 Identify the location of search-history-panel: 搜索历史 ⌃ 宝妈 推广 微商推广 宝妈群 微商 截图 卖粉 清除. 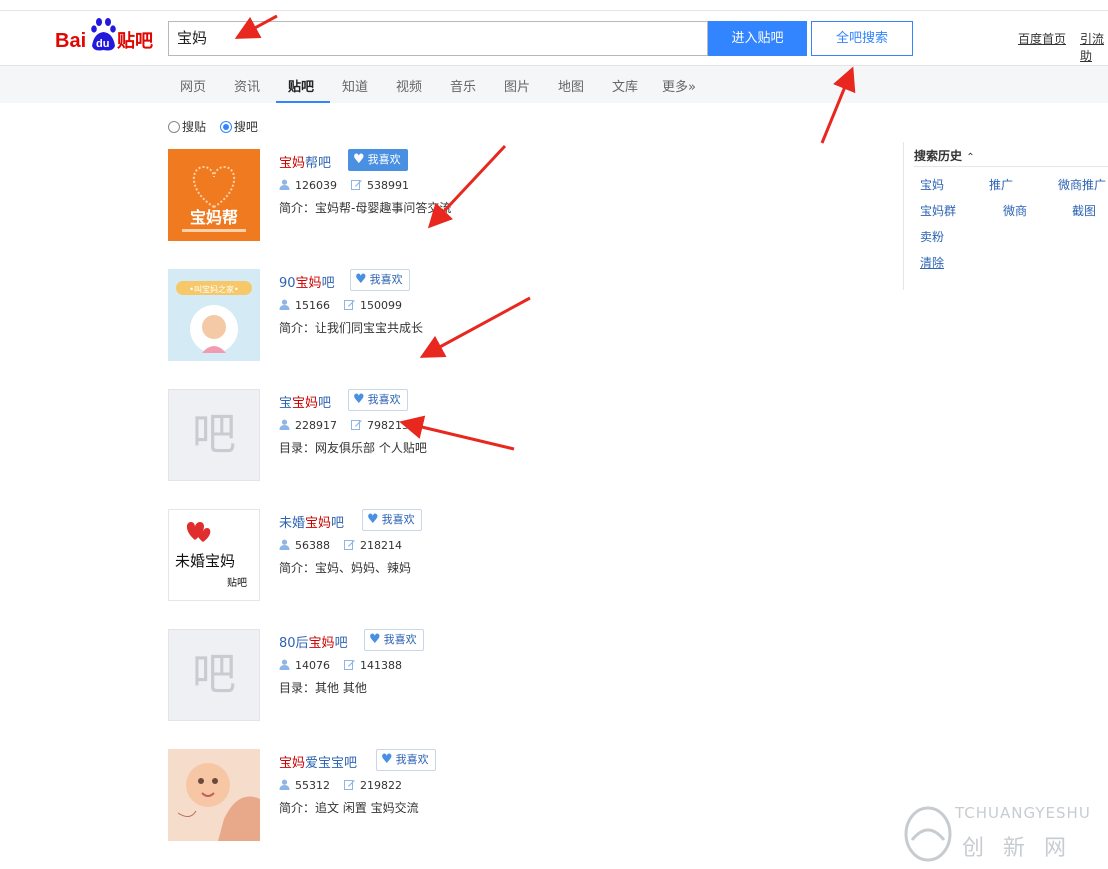
(1005, 216).